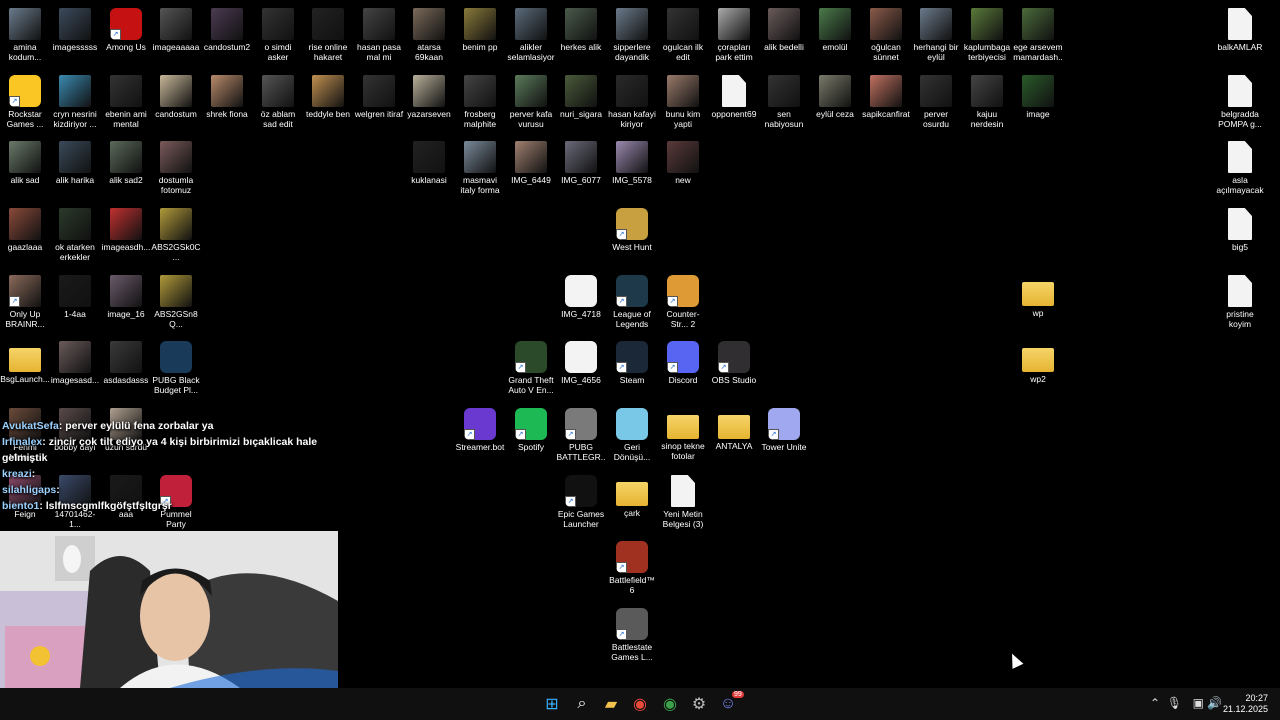 The image size is (1280, 720). I want to click on desktop-icon: balkAMLAR, so click(1240, 28).